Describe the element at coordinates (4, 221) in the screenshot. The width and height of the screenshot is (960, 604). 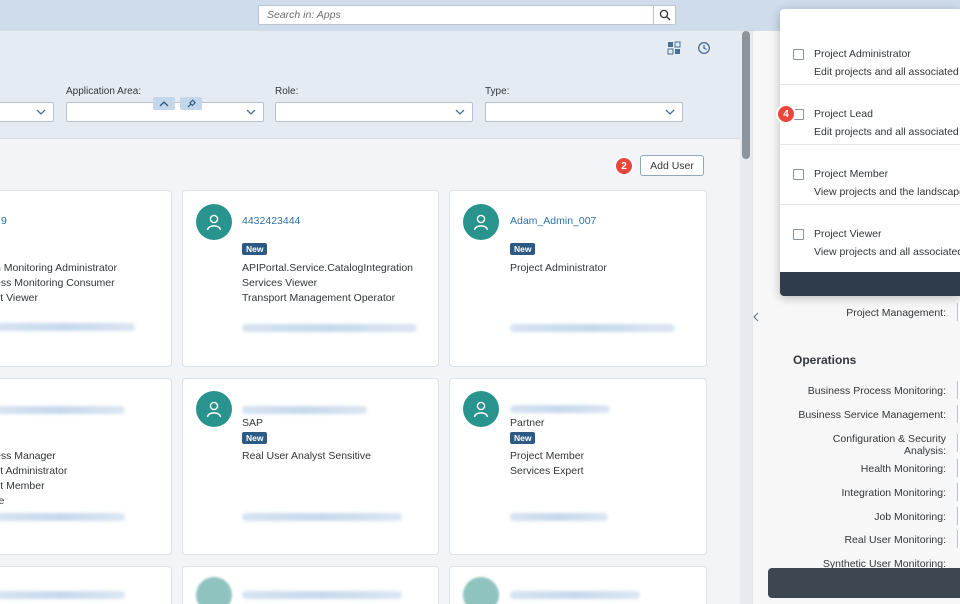
I see `user-name: 9` at that location.